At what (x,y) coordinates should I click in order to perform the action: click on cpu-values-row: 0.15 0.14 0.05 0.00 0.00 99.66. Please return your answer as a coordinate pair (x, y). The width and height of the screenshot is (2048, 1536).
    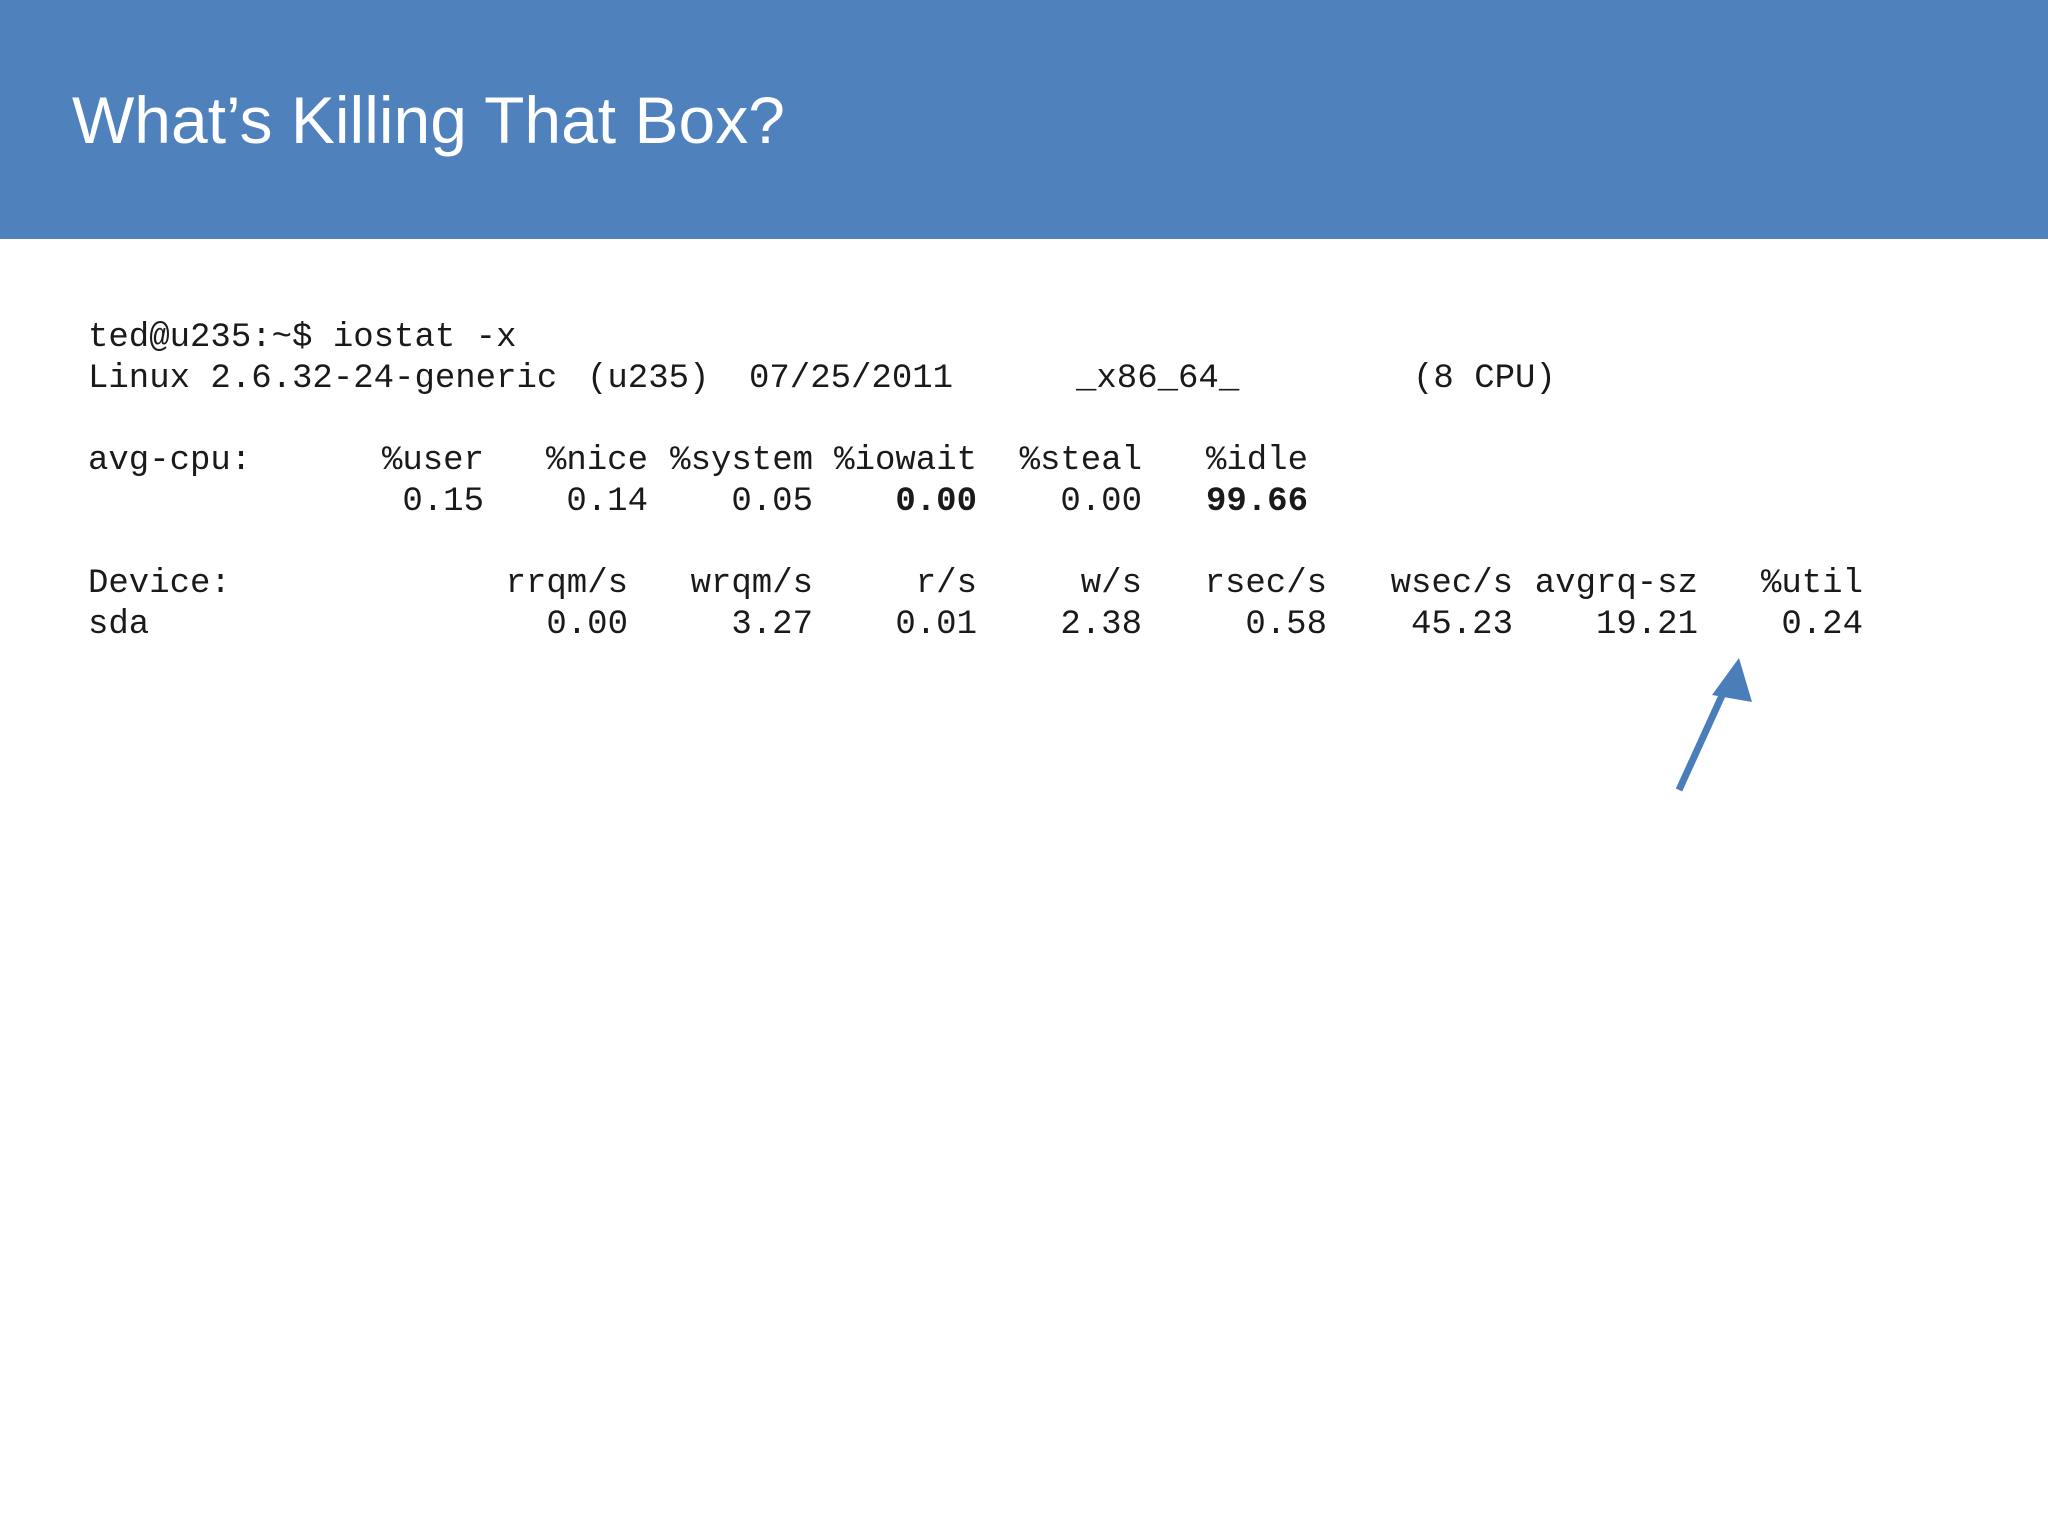
    Looking at the image, I should click on (838, 502).